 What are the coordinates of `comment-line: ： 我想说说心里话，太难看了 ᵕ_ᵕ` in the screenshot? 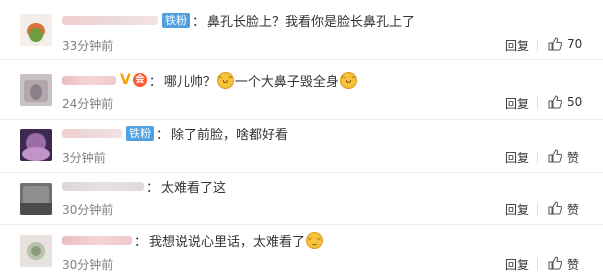 It's located at (193, 240).